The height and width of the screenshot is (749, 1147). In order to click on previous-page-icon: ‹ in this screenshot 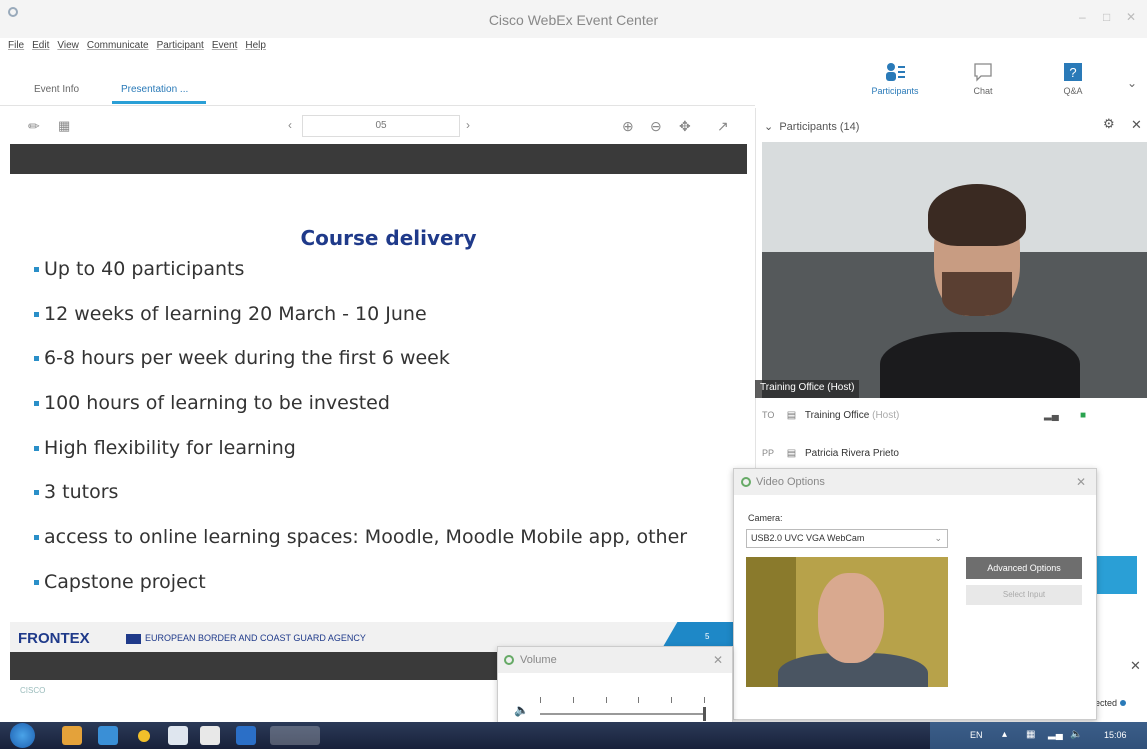, I will do `click(290, 125)`.